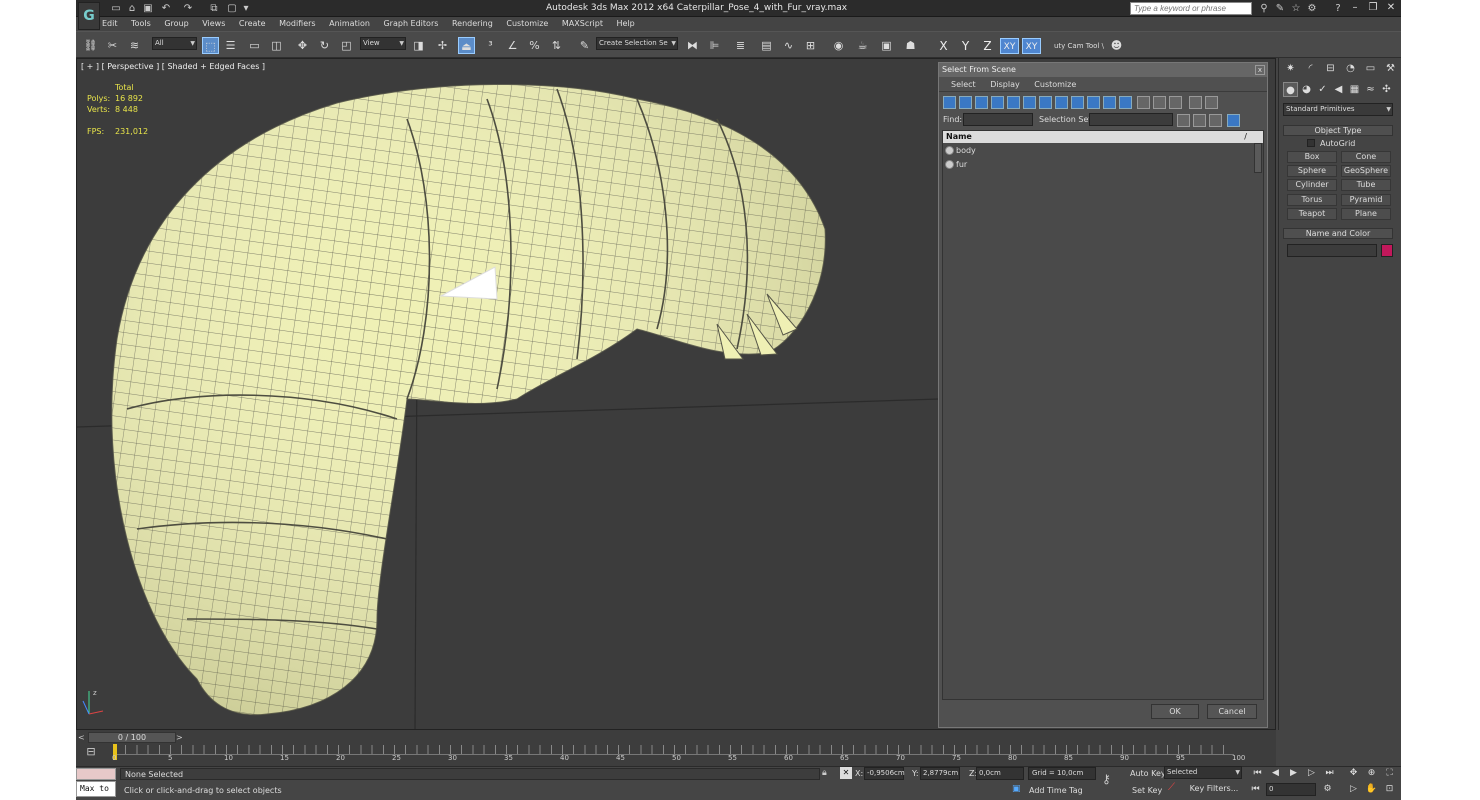  I want to click on set-key-pen-icon: ⟋, so click(1171, 787).